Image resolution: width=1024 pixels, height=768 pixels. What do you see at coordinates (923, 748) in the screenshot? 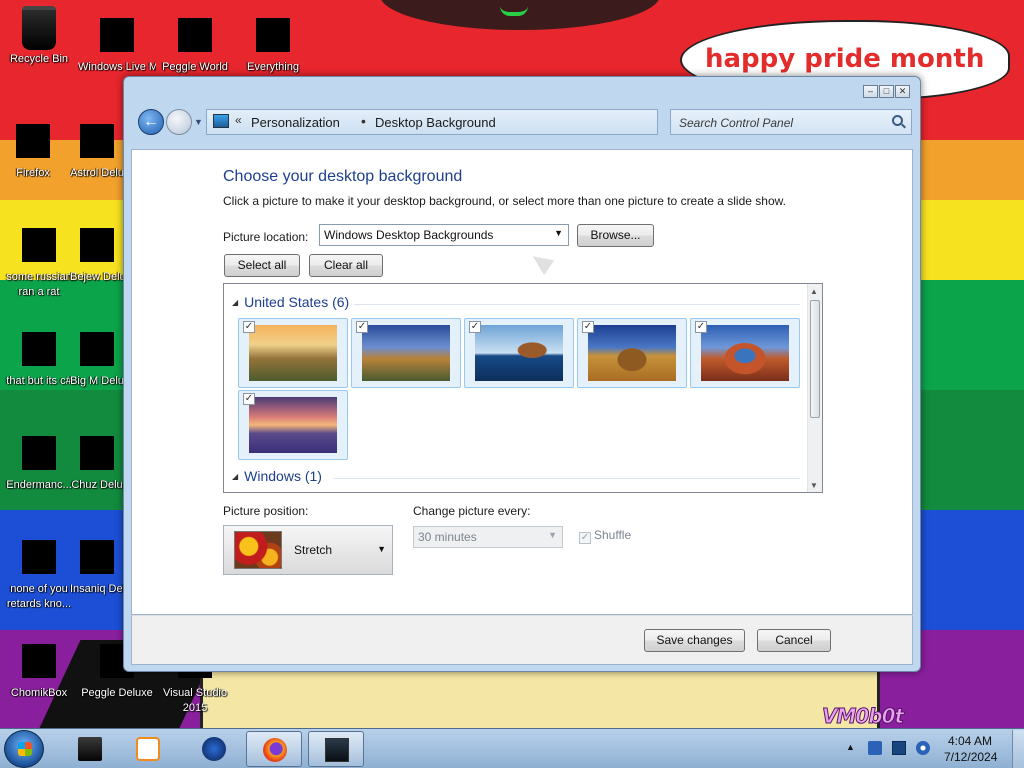
I see `volume-icon` at bounding box center [923, 748].